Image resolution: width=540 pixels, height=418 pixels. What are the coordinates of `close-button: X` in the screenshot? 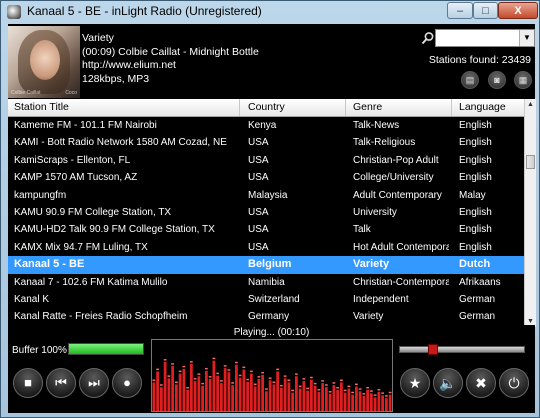 It's located at (518, 10).